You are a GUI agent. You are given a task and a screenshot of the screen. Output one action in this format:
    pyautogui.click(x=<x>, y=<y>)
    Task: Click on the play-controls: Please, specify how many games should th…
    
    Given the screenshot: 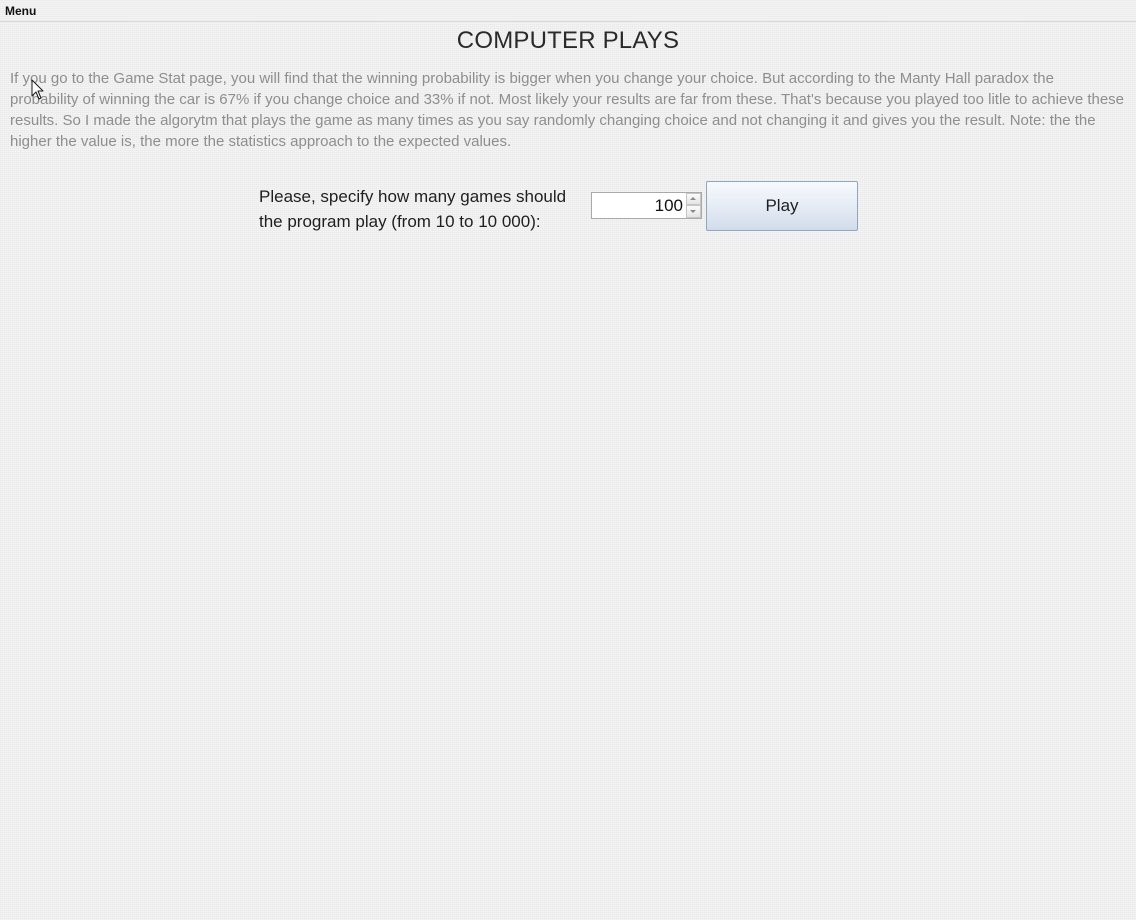 What is the action you would take?
    pyautogui.click(x=559, y=207)
    